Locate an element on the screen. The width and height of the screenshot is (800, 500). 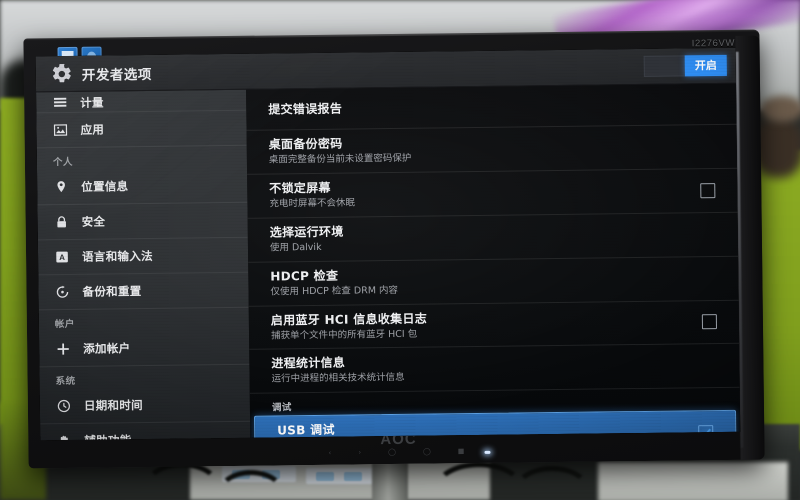
gear-icon is located at coordinates (62, 73).